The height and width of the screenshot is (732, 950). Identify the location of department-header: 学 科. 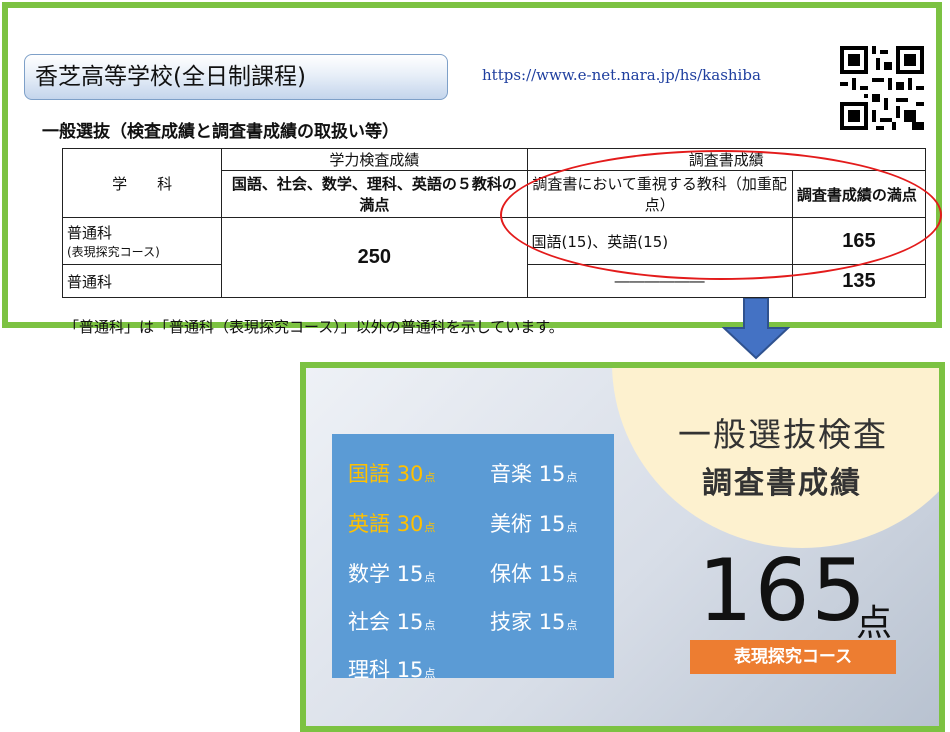
(142, 183).